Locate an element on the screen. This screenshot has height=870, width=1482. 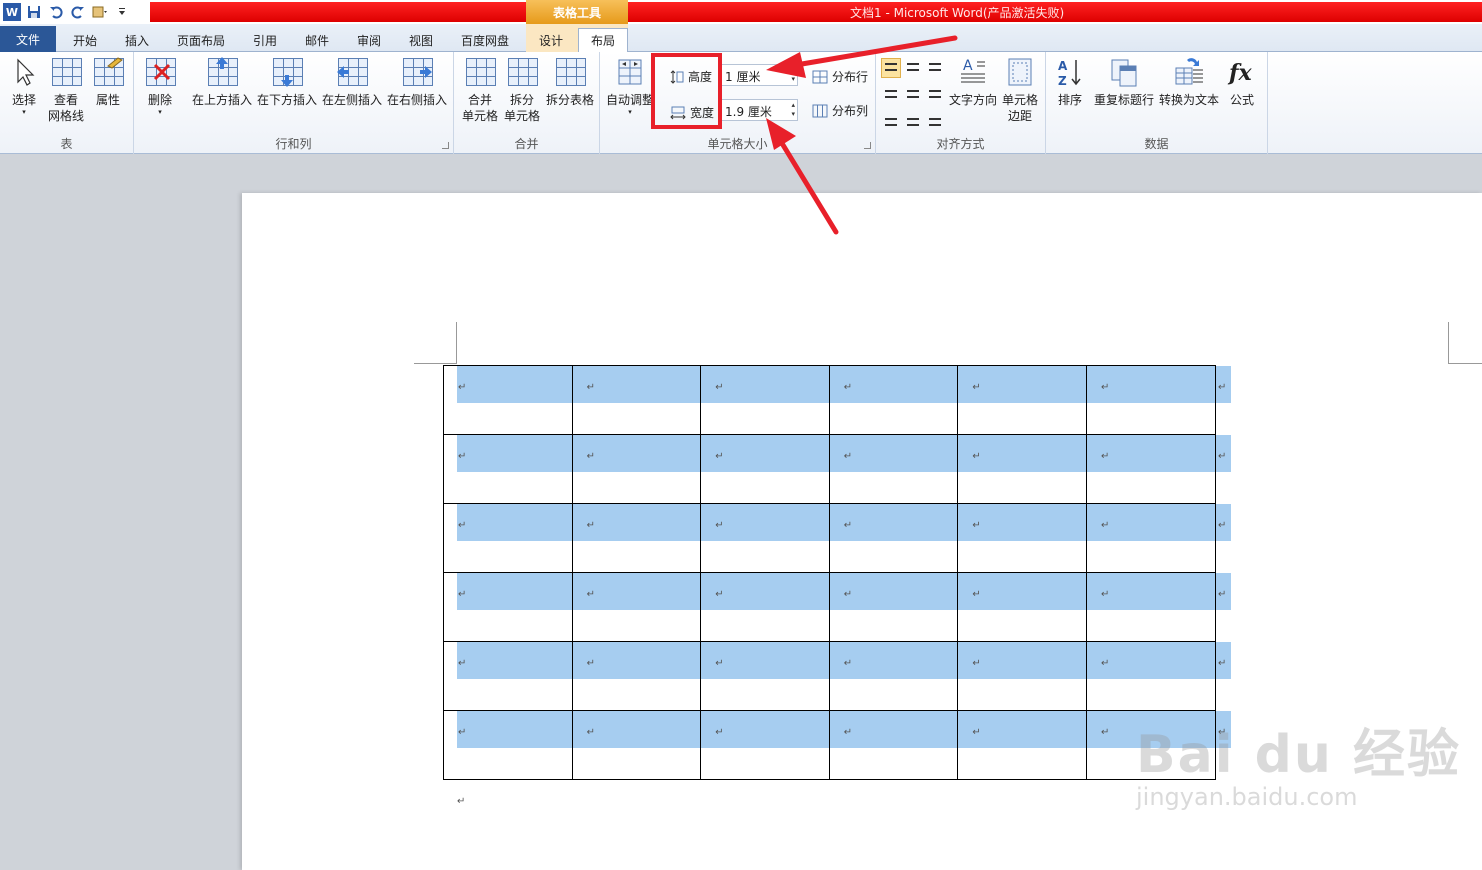
tab-layout: 布局 is located at coordinates (603, 40).